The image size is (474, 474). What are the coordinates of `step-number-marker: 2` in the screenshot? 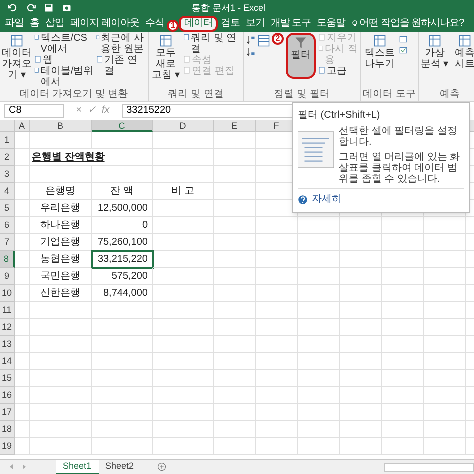 It's located at (278, 39).